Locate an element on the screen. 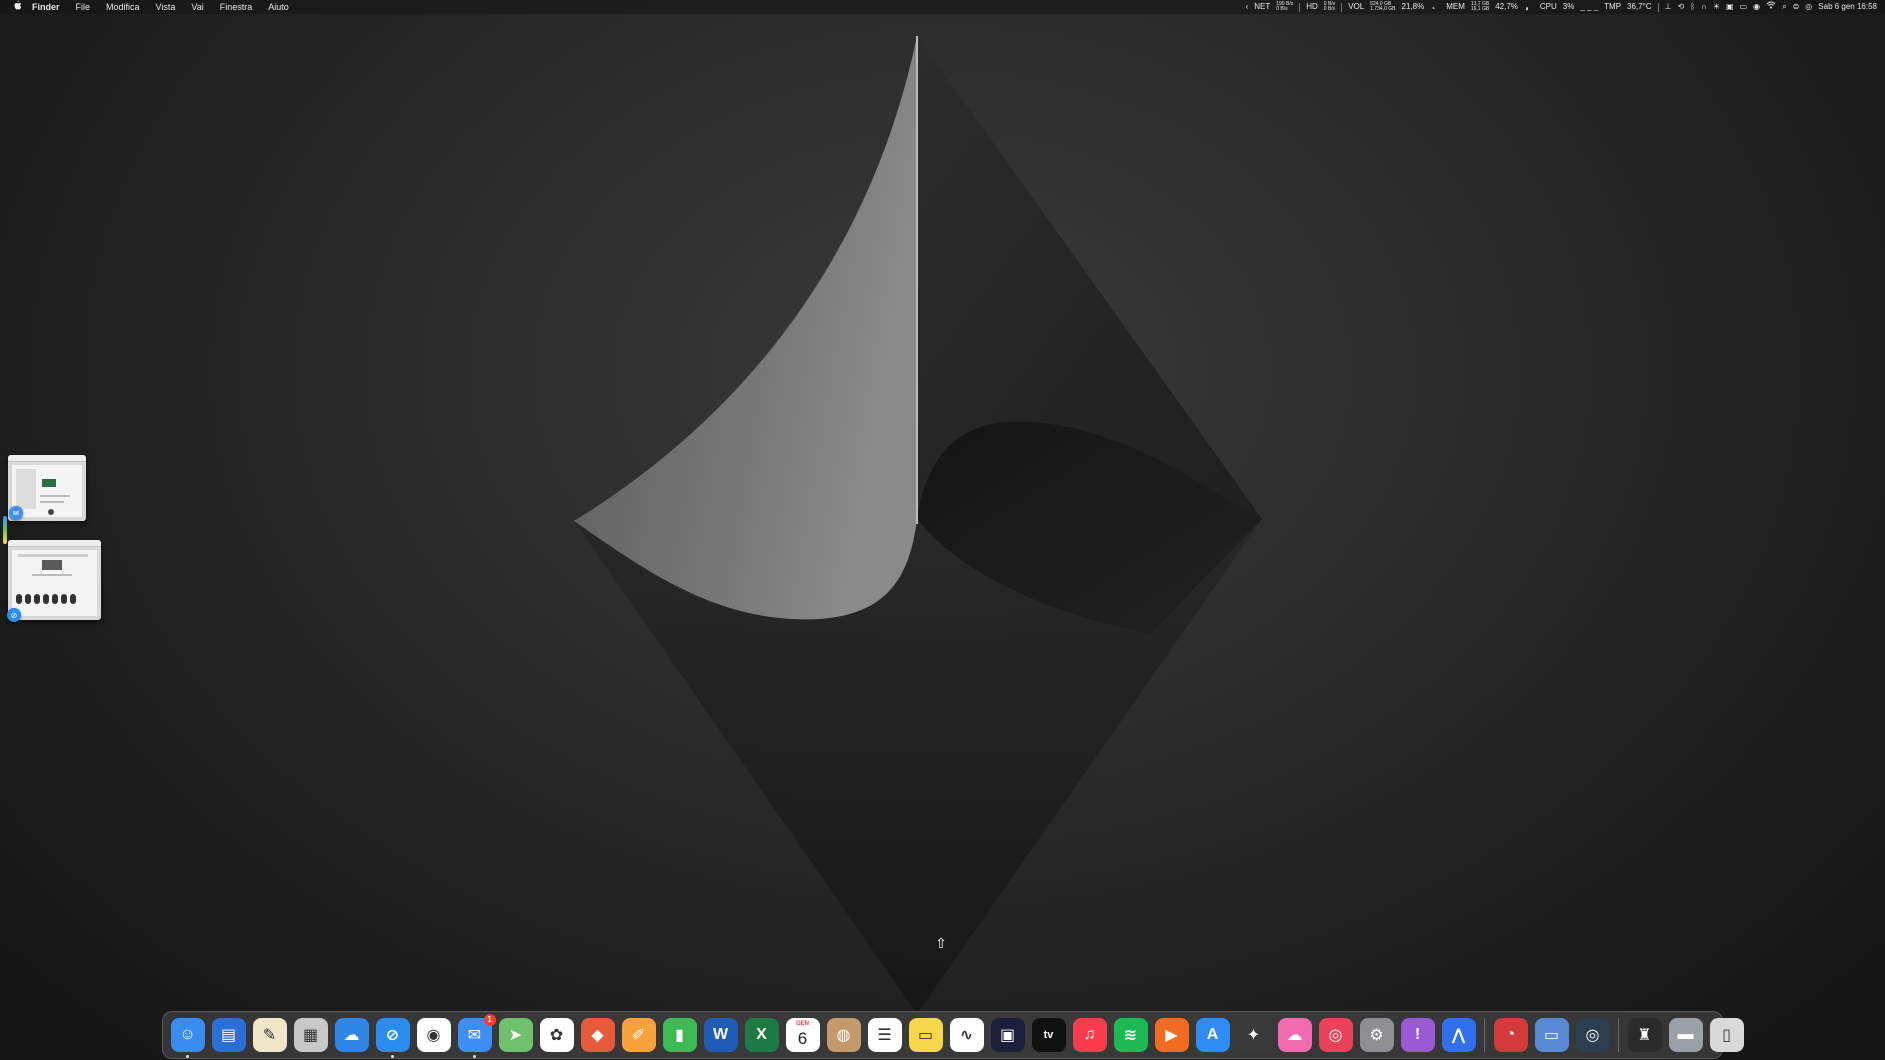 Image resolution: width=1885 pixels, height=1060 pixels. finder-icon: ☺ is located at coordinates (187, 1038).